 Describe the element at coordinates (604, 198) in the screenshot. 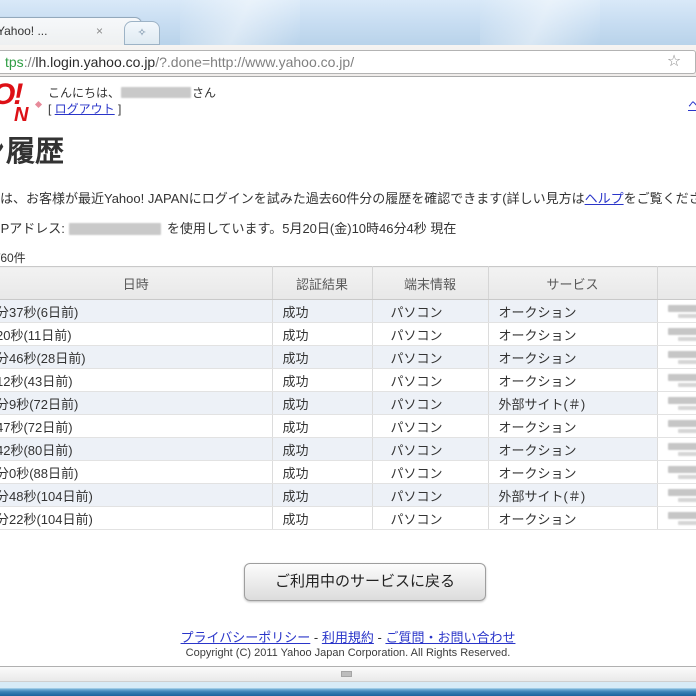

I see `help-link: ヘルプ` at that location.